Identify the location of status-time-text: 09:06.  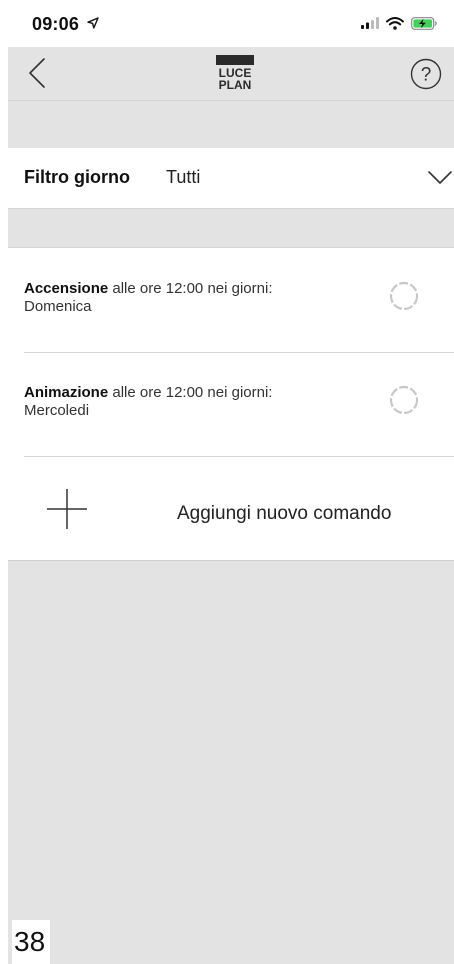
(56, 24).